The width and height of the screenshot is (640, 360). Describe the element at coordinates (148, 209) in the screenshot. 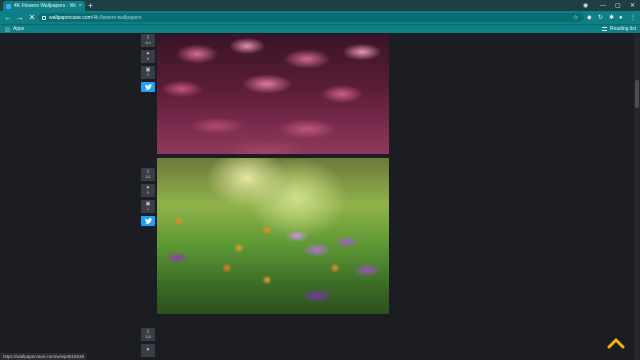

I see `comment-count: 1` at that location.